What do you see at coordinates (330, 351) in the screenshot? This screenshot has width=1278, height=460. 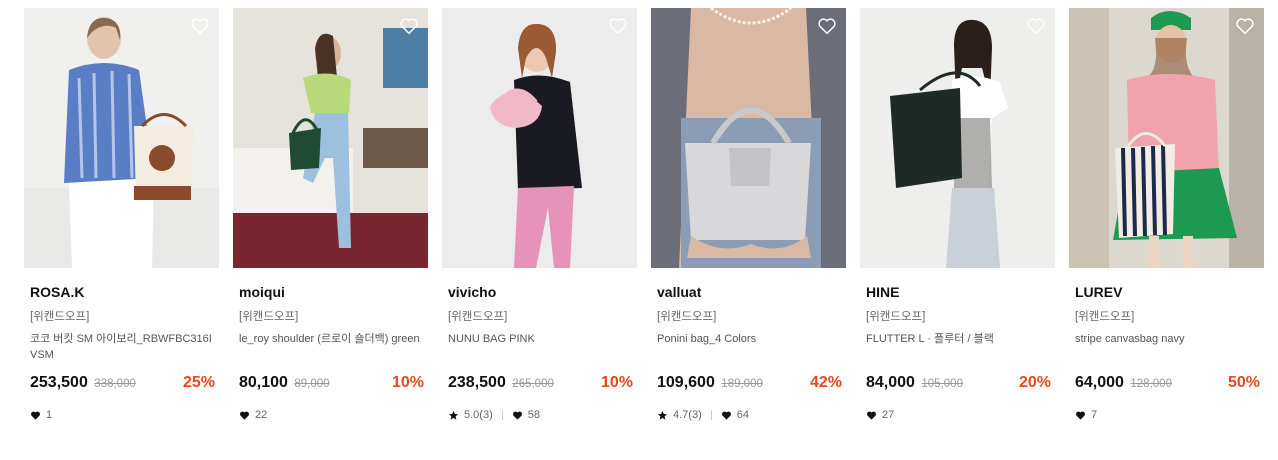 I see `product-name: le_roy shoulder (르로이 숄더백) green` at bounding box center [330, 351].